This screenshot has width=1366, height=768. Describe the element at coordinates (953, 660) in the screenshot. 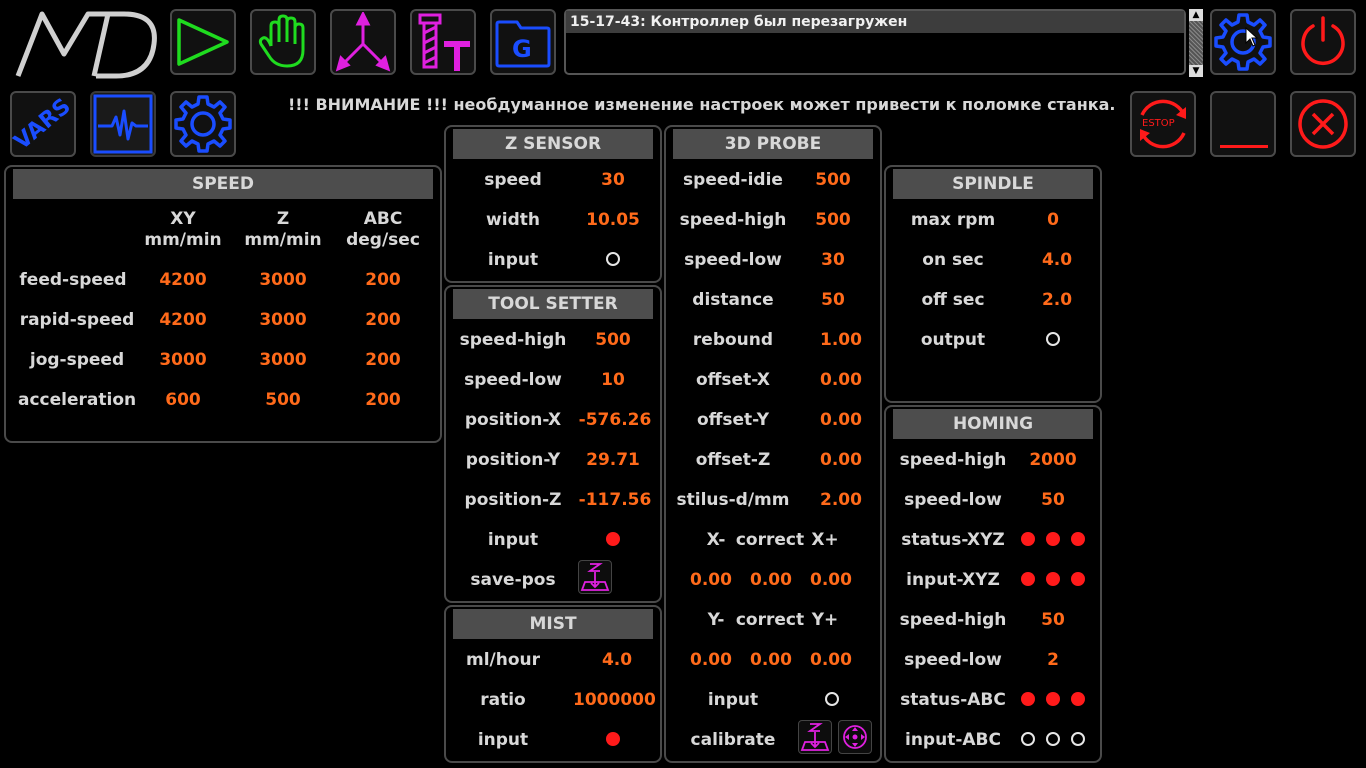

I see `homing-label: speed-low` at that location.